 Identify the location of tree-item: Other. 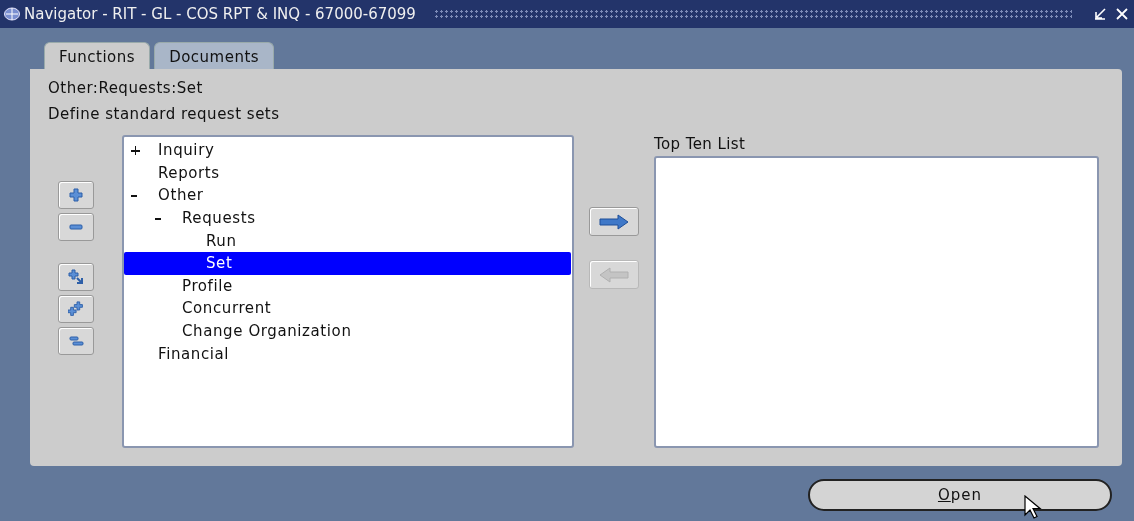
(347, 195).